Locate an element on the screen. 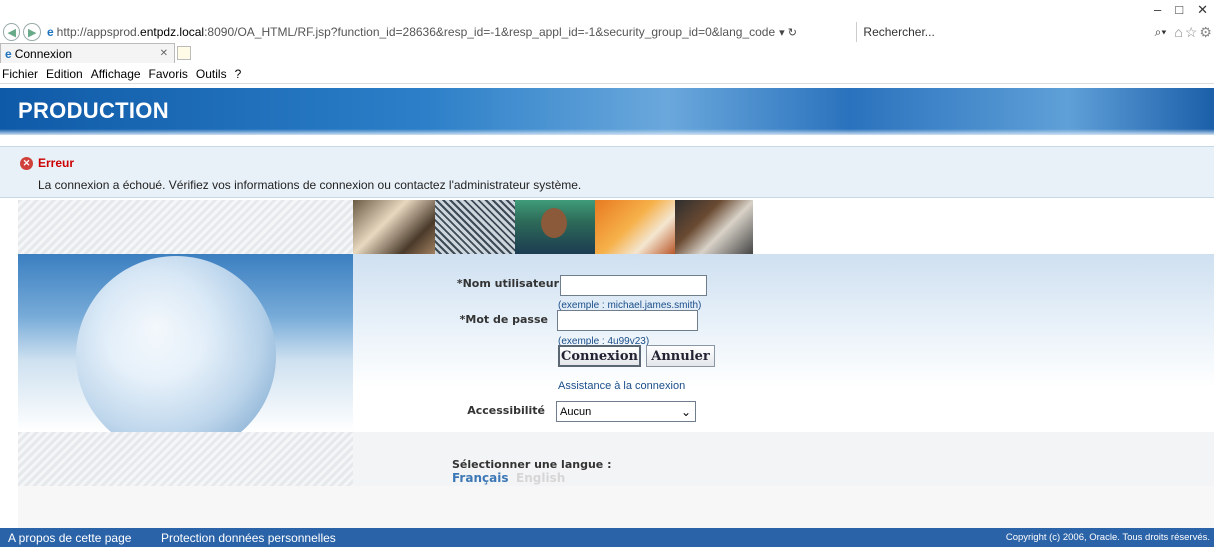 The image size is (1214, 547). back-arrow-icon: ◀ is located at coordinates (11, 32).